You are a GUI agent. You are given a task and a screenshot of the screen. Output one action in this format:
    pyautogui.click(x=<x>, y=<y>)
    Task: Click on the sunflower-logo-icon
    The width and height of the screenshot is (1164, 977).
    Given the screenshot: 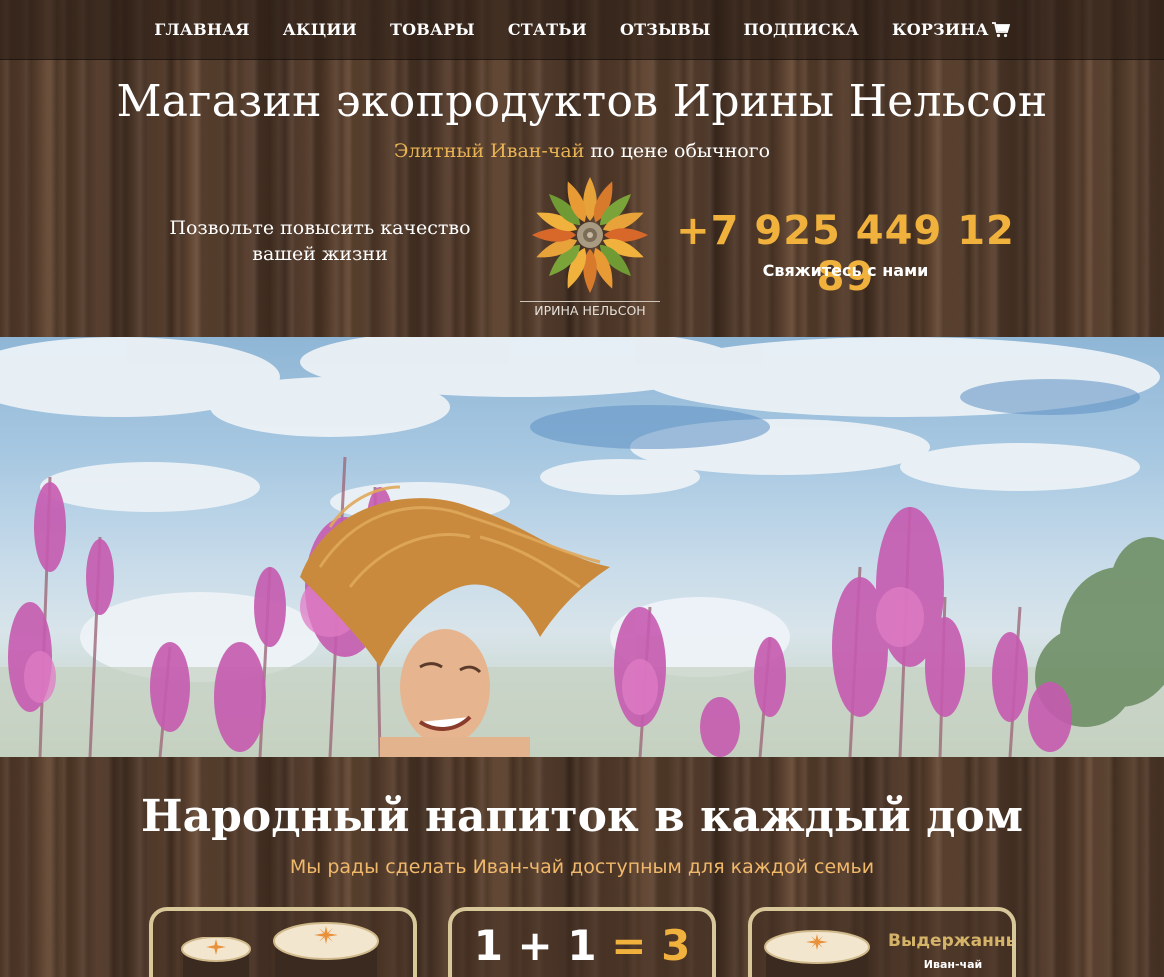 What is the action you would take?
    pyautogui.click(x=590, y=235)
    